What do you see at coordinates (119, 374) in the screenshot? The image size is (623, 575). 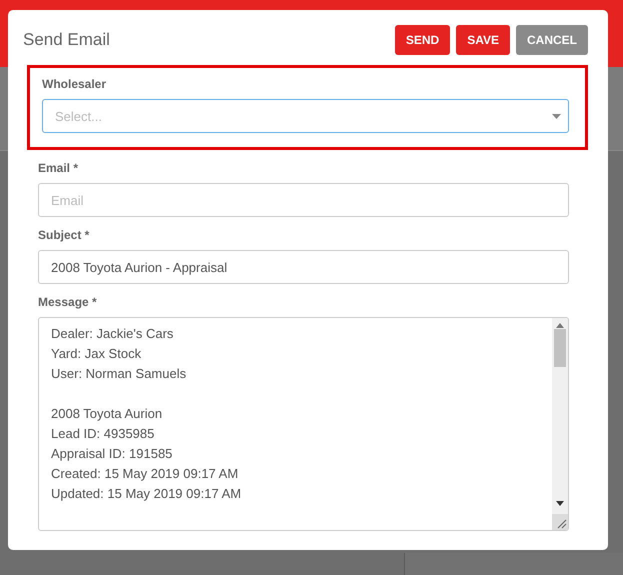 I see `message-line: User: Norman Samuels` at bounding box center [119, 374].